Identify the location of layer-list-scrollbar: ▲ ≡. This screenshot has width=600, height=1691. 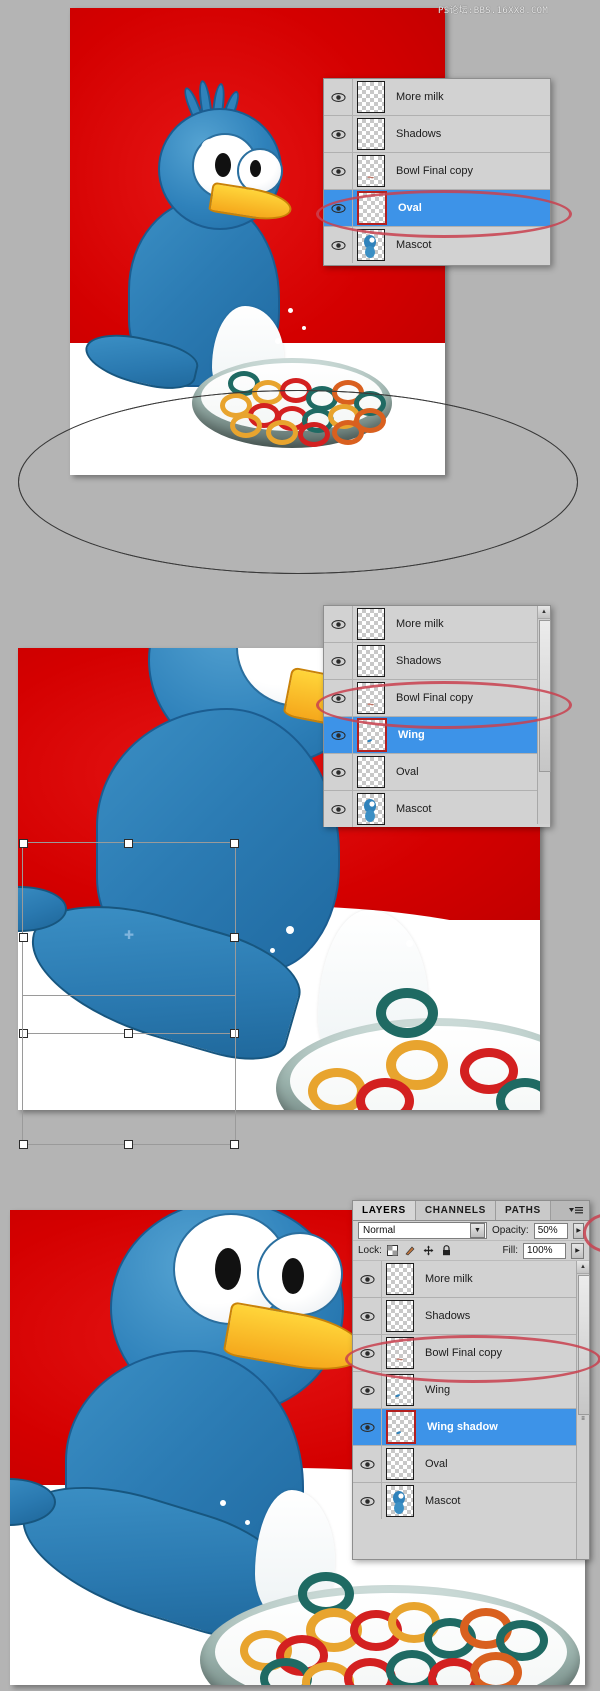
(583, 1410).